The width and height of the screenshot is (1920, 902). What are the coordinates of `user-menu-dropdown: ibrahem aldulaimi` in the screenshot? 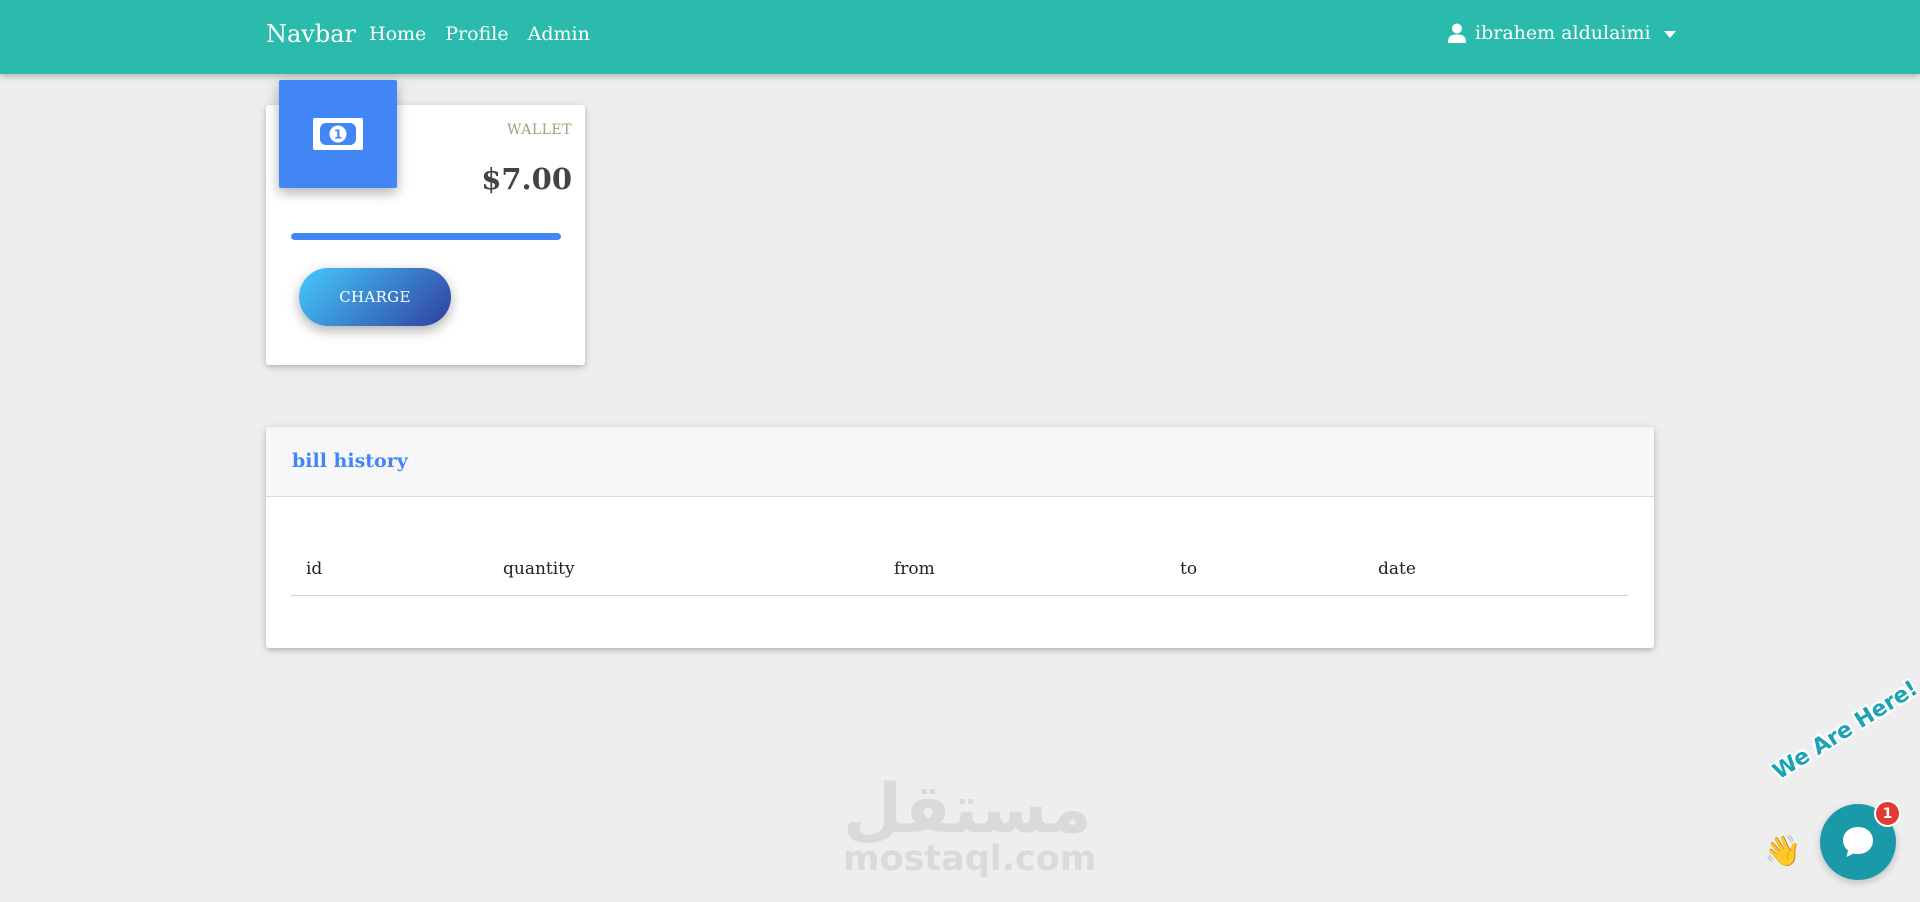 It's located at (1562, 33).